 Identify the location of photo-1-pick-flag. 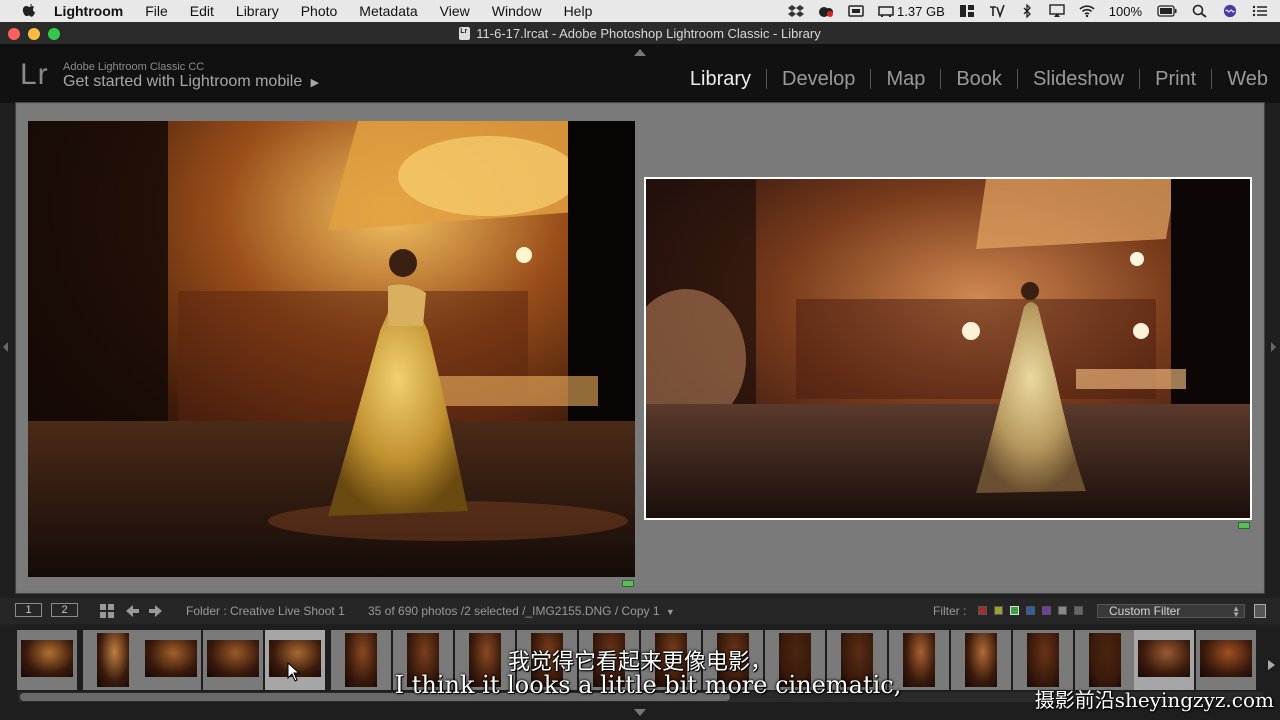
(628, 583).